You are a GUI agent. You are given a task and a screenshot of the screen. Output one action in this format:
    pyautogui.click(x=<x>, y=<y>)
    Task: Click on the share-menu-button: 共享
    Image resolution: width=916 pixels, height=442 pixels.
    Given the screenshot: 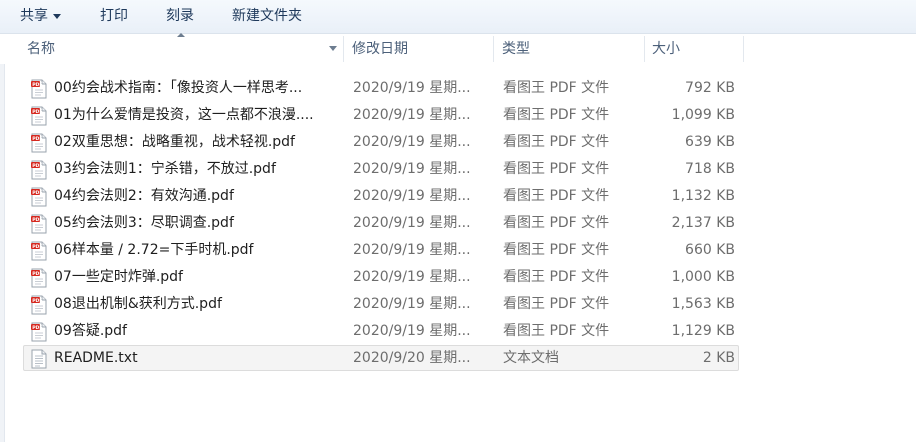 What is the action you would take?
    pyautogui.click(x=40, y=16)
    